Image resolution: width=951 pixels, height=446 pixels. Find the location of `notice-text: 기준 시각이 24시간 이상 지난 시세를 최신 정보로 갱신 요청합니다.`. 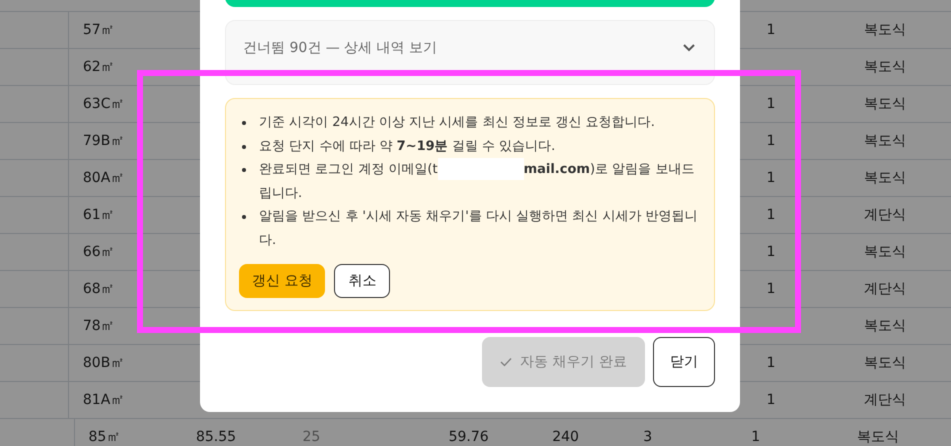

notice-text: 기준 시각이 24시간 이상 지난 시세를 최신 정보로 갱신 요청합니다. is located at coordinates (457, 123).